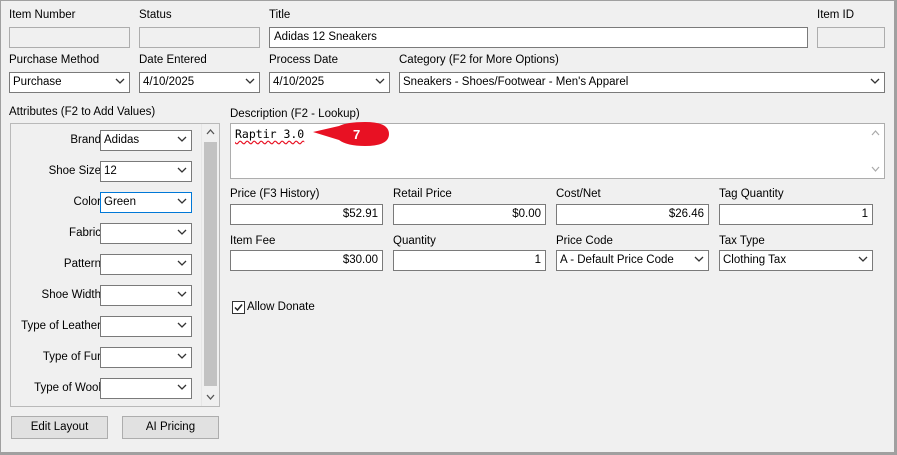 The width and height of the screenshot is (897, 455). I want to click on purchase-method-value: Purchase, so click(37, 82).